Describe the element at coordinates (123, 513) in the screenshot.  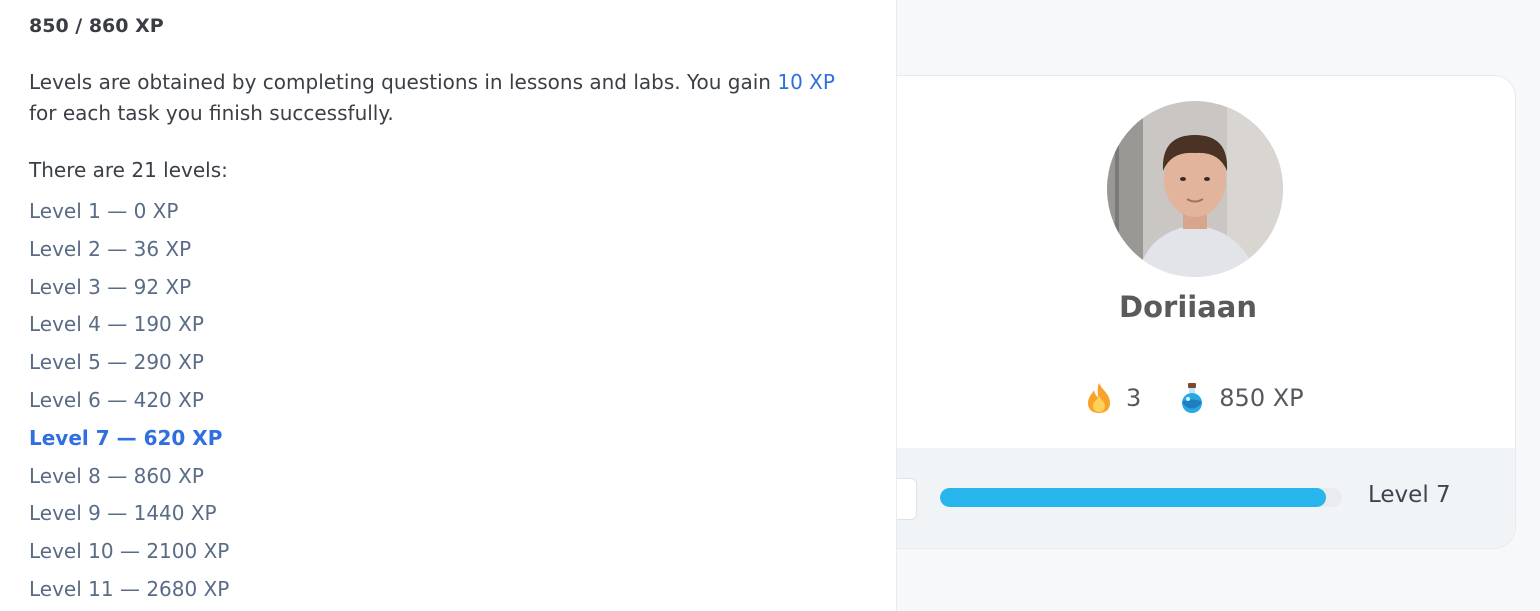
I see `level-item: Level 9 — 1440 XP` at that location.